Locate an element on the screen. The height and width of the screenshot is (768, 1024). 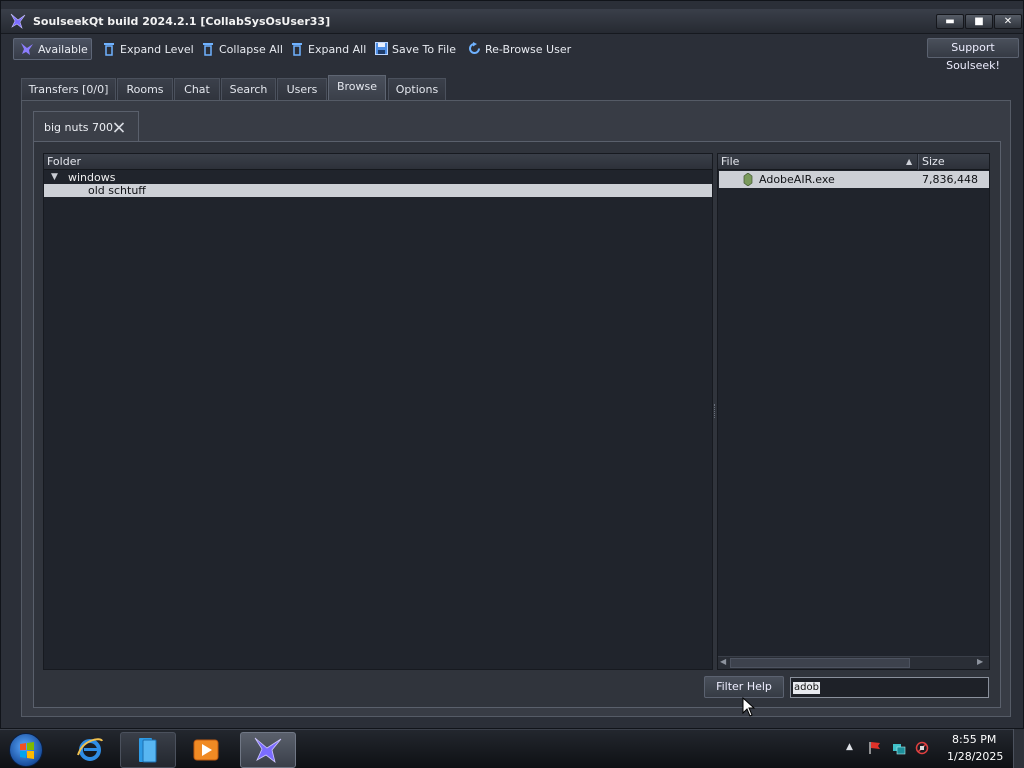
show-desktop-button is located at coordinates (1018, 748).